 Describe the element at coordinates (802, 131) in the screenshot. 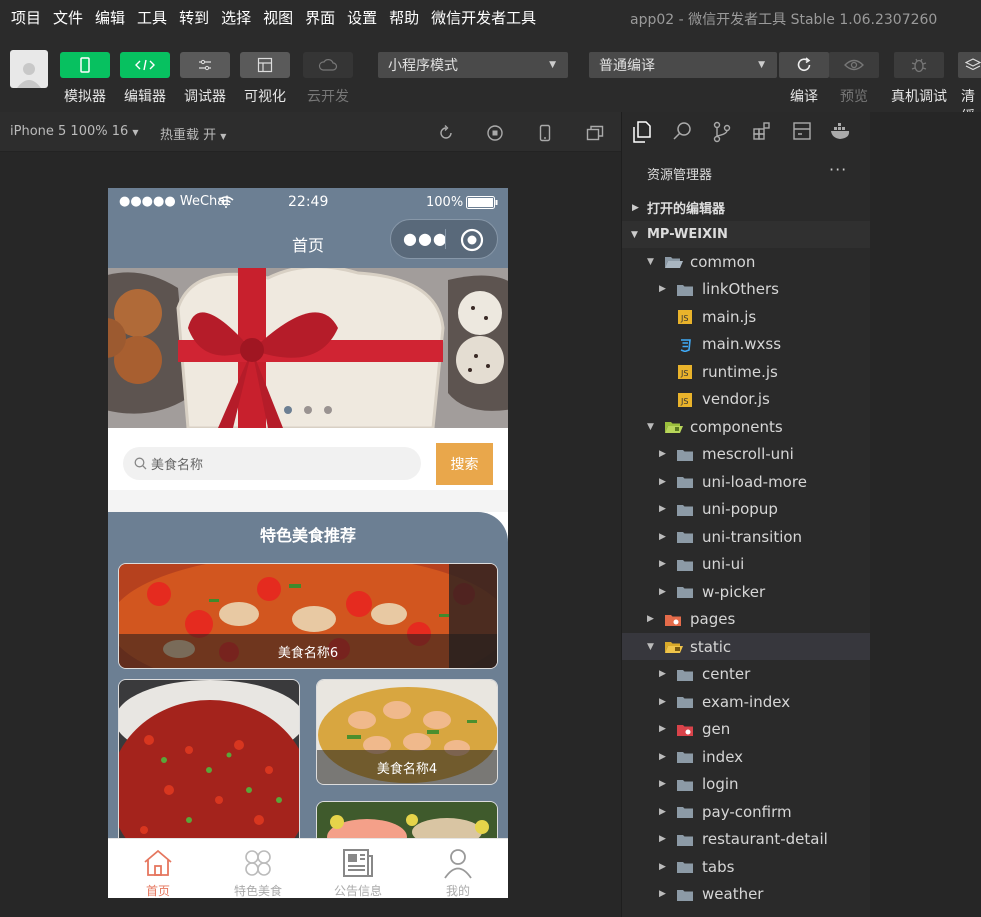

I see `storage-icon` at that location.